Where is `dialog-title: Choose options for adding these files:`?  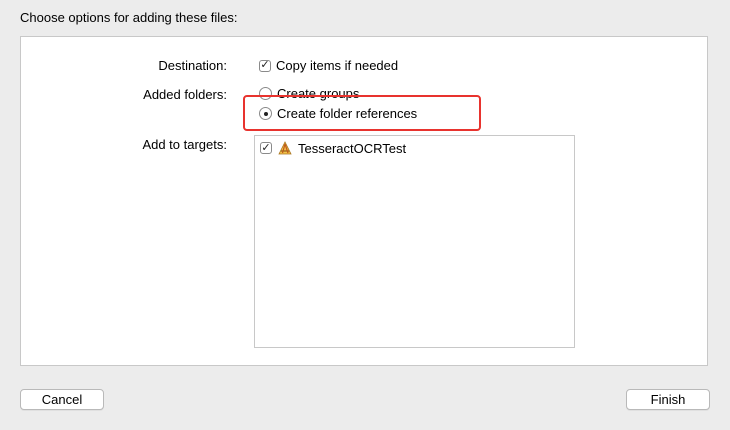 dialog-title: Choose options for adding these files: is located at coordinates (129, 17).